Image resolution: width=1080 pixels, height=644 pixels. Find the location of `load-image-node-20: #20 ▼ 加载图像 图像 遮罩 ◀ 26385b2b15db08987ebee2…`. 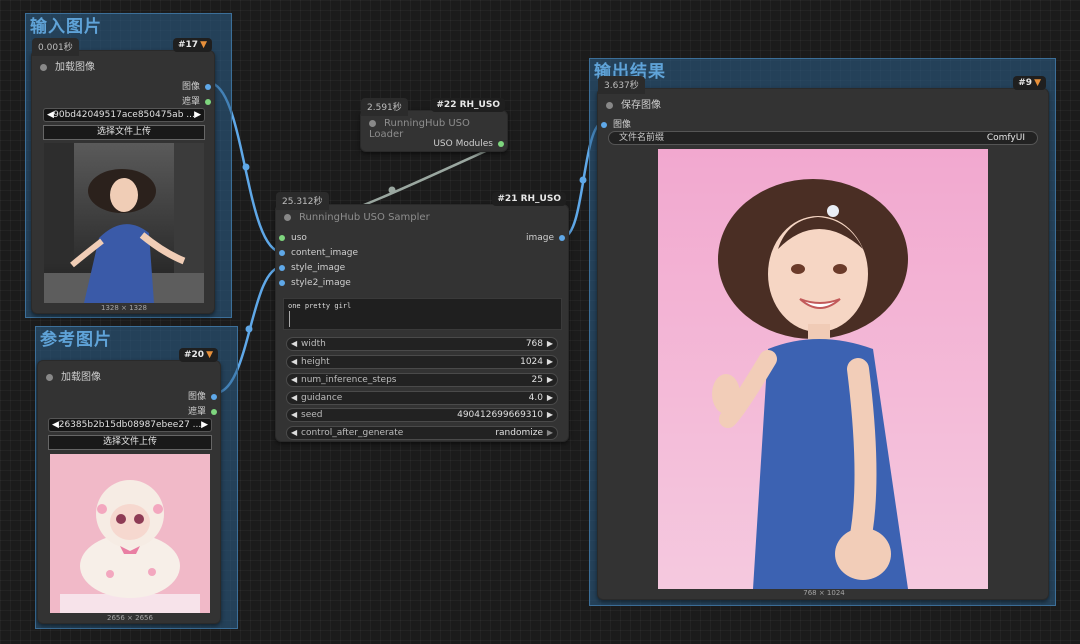

load-image-node-20: #20 ▼ 加载图像 图像 遮罩 ◀ 26385b2b15db08987ebee2… is located at coordinates (129, 486).